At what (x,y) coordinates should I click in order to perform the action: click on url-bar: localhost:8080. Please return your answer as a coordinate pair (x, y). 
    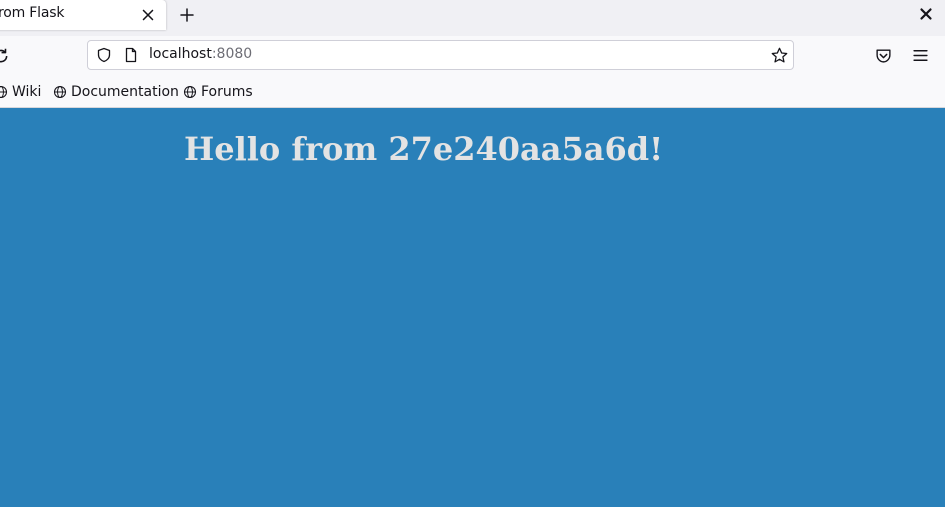
    Looking at the image, I should click on (440, 55).